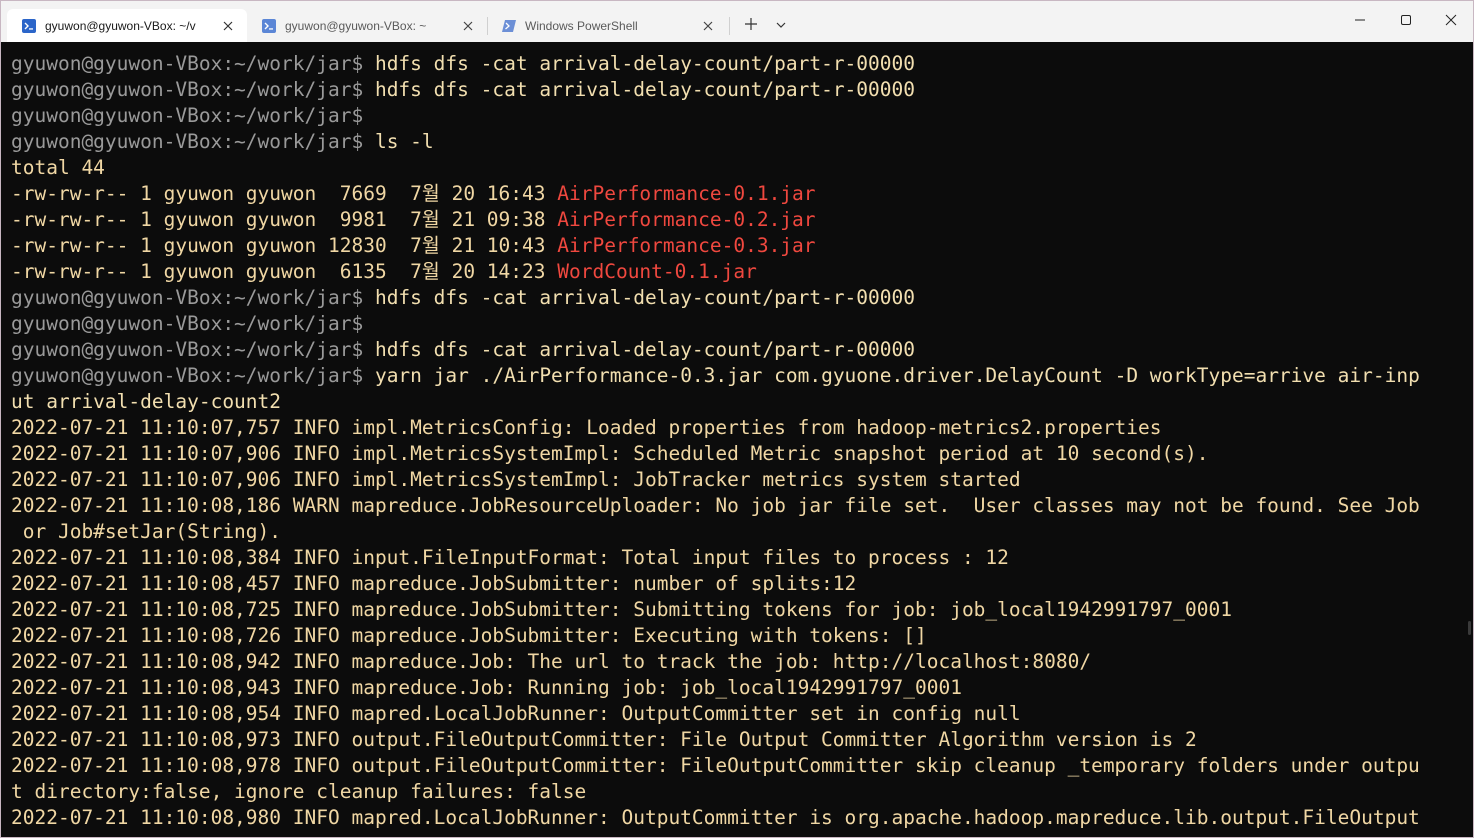  Describe the element at coordinates (686, 193) in the screenshot. I see `jar-filename: AirPerformance-0.1.jar` at that location.